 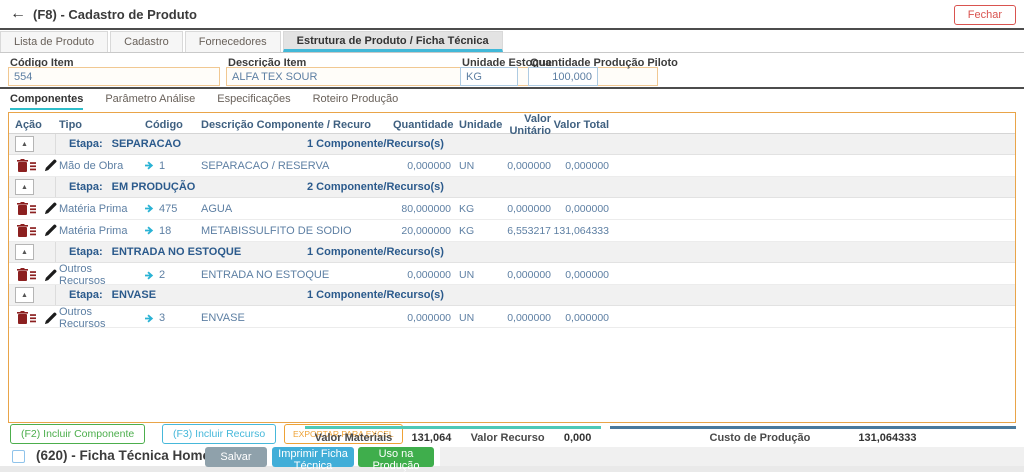 What do you see at coordinates (392, 41) in the screenshot?
I see `tab-estrutura-ficha-tecnica: Estrutura de Produto / Ficha Técnica` at bounding box center [392, 41].